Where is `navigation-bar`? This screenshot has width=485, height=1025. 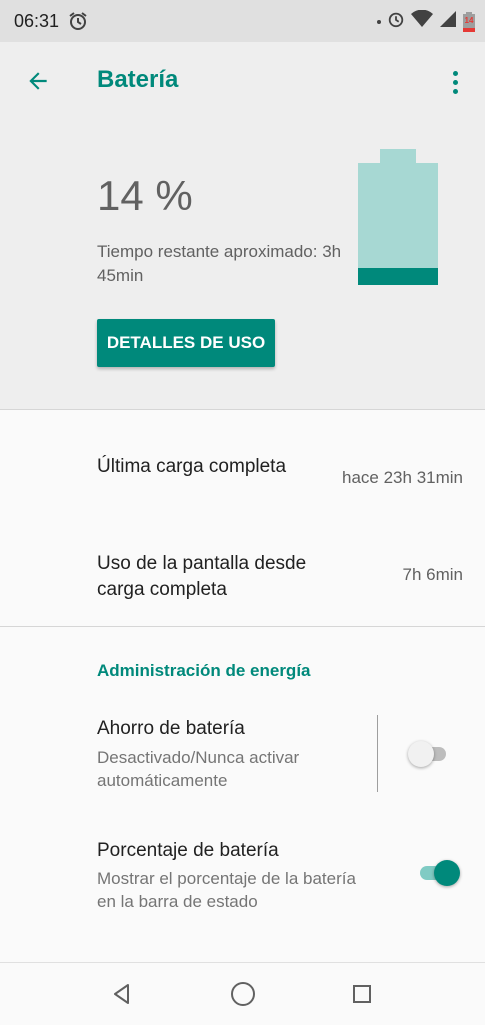 navigation-bar is located at coordinates (242, 993).